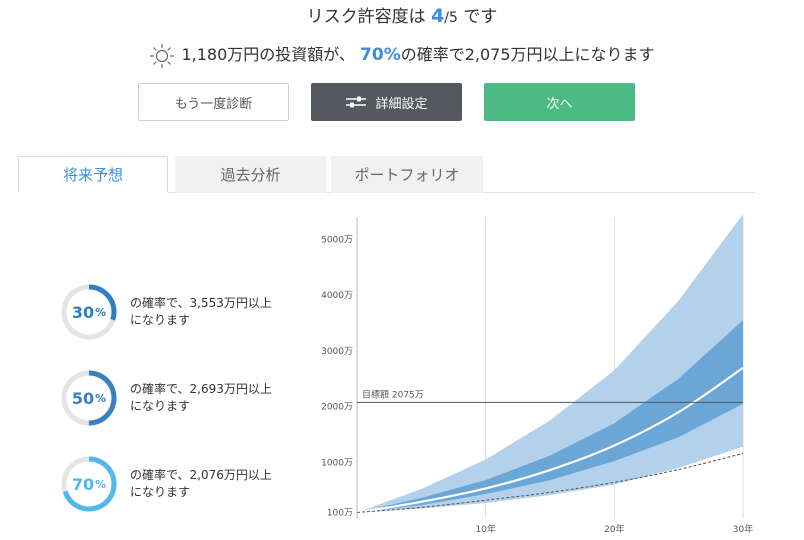 This screenshot has height=540, width=804. Describe the element at coordinates (83, 398) in the screenshot. I see `probability-value: 50` at that location.